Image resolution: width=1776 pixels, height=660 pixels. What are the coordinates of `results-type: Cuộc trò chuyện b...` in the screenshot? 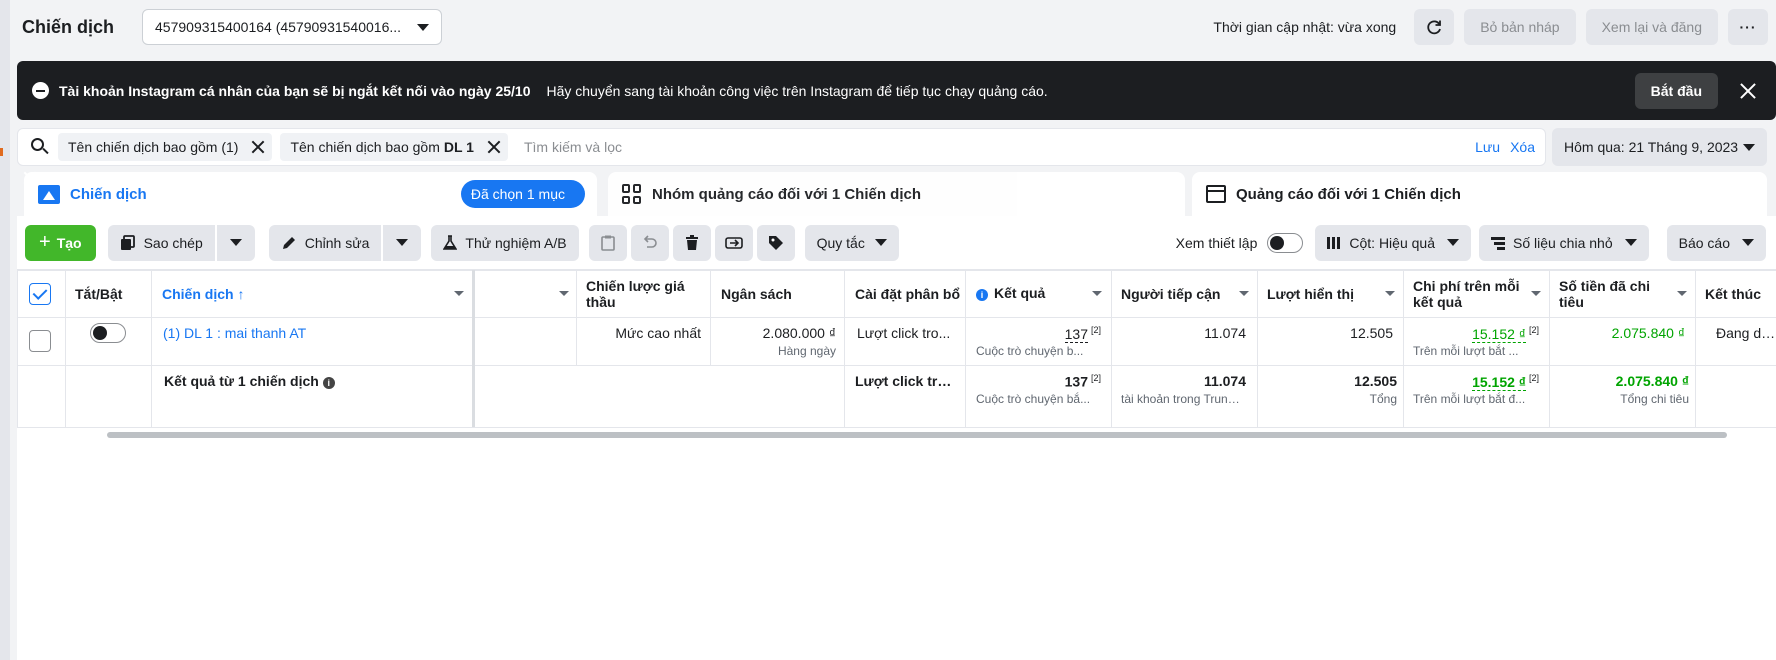 It's located at (1030, 351).